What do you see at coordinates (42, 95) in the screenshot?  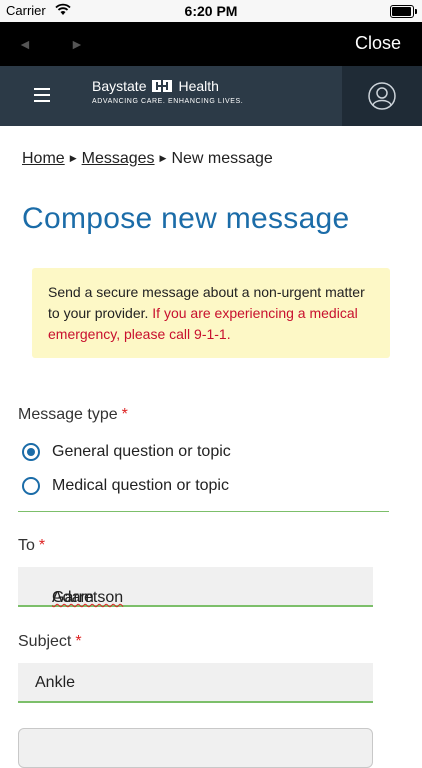 I see `hamburger-menu-icon` at bounding box center [42, 95].